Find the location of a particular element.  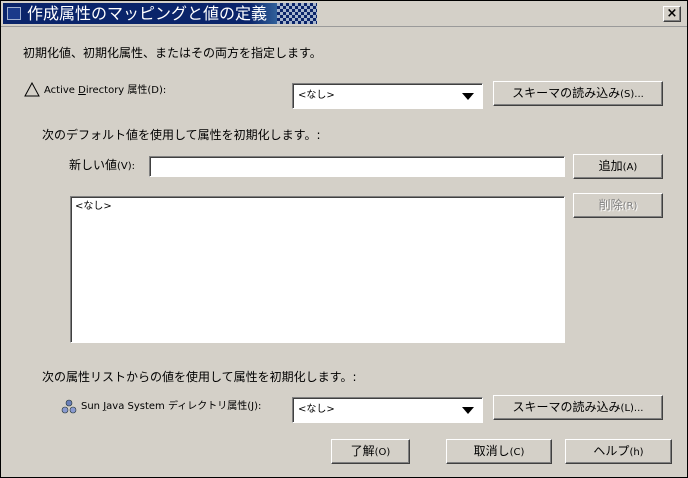

default-values-heading: 次のデフォルト値を使用して属性を初期化します。: is located at coordinates (181, 135).